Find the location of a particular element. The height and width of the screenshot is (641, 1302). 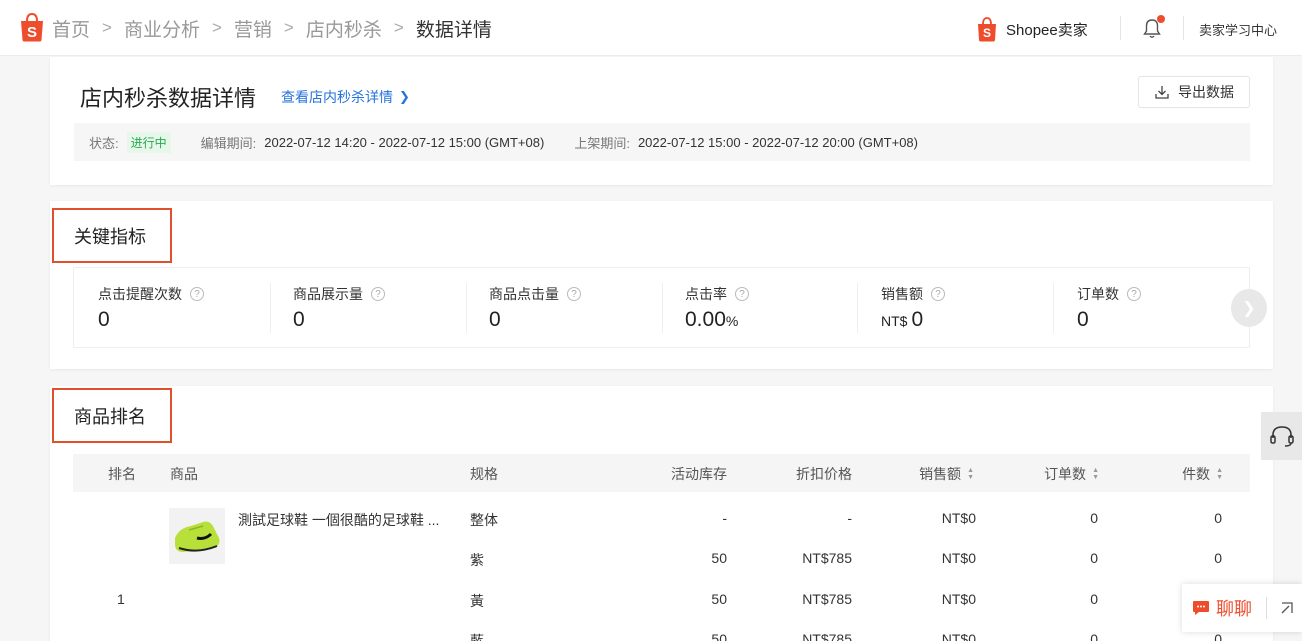

column-sales-label: 销售额 is located at coordinates (940, 474).